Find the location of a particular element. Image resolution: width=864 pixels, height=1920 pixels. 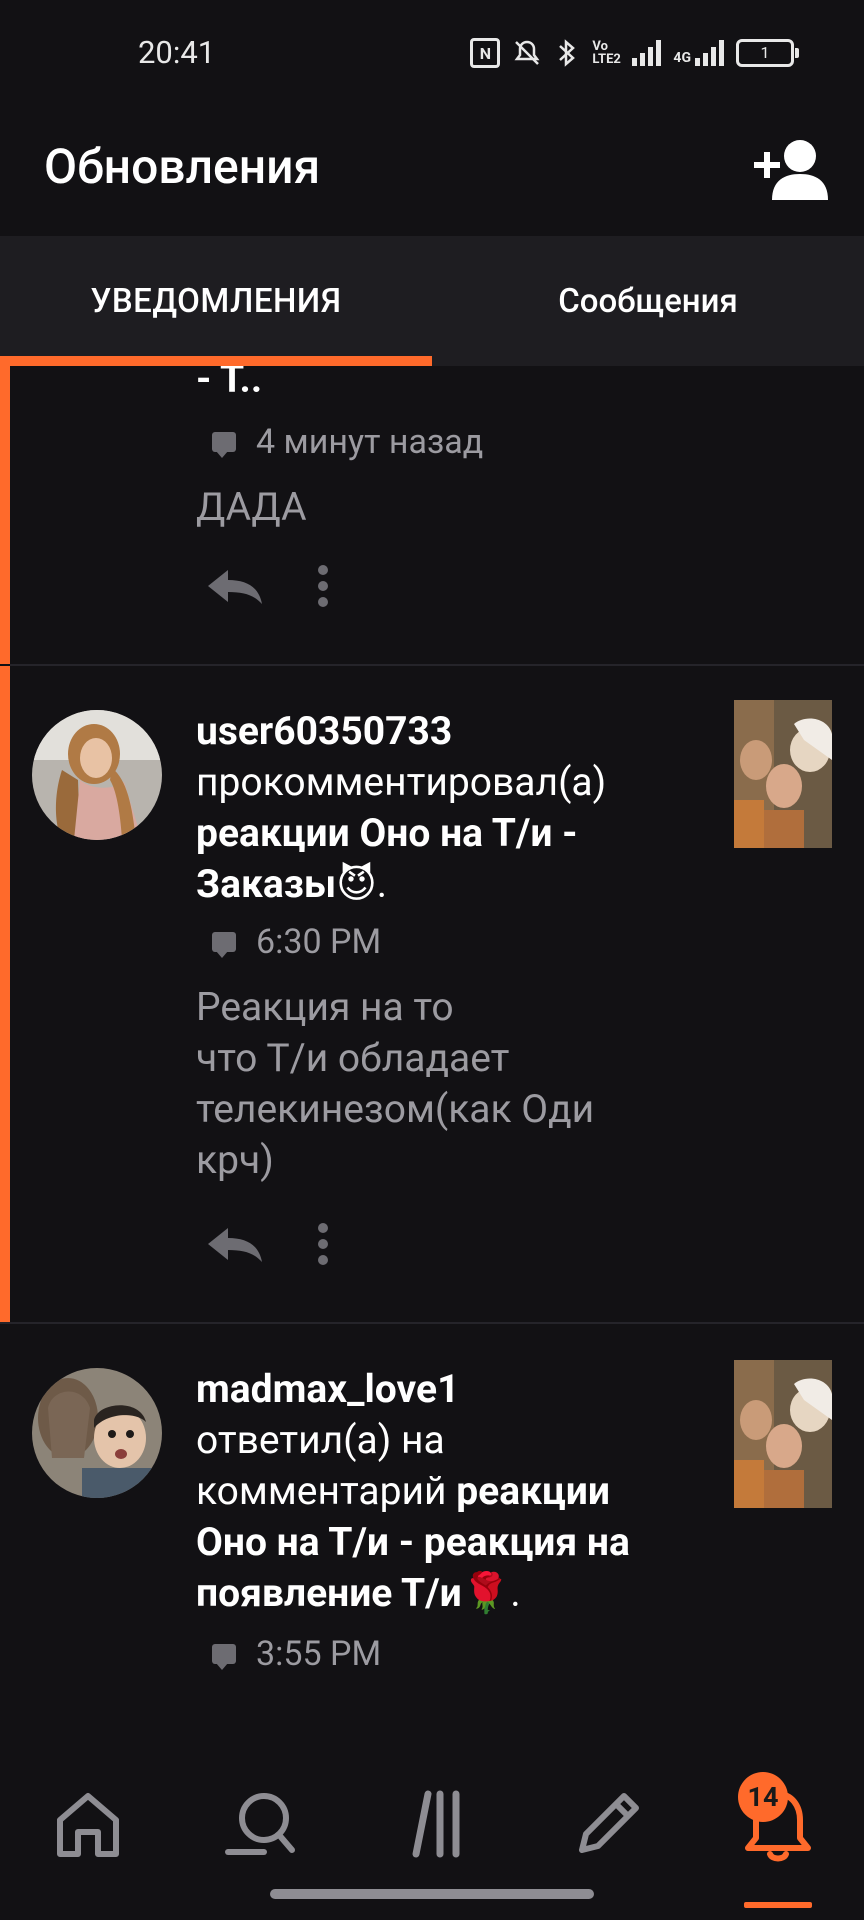

library-icon is located at coordinates (434, 1824).